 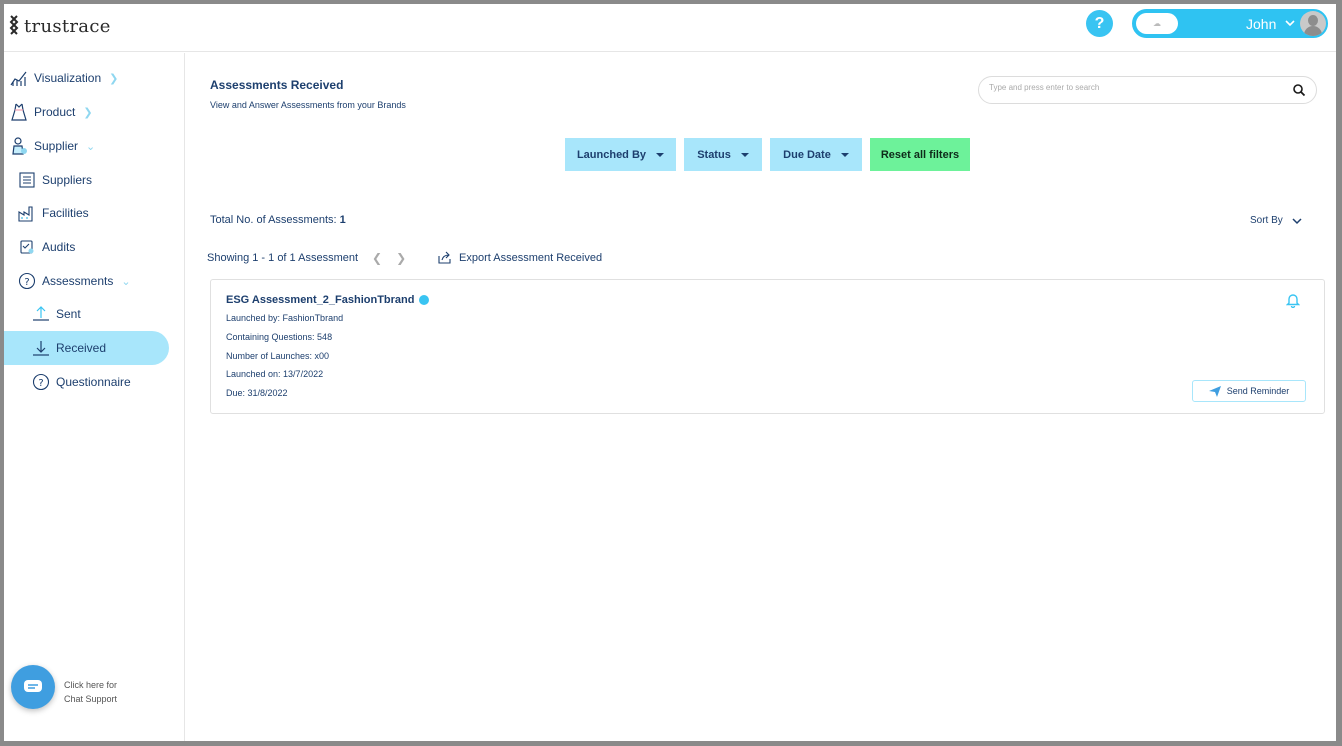 What do you see at coordinates (27, 180) in the screenshot?
I see `list-icon` at bounding box center [27, 180].